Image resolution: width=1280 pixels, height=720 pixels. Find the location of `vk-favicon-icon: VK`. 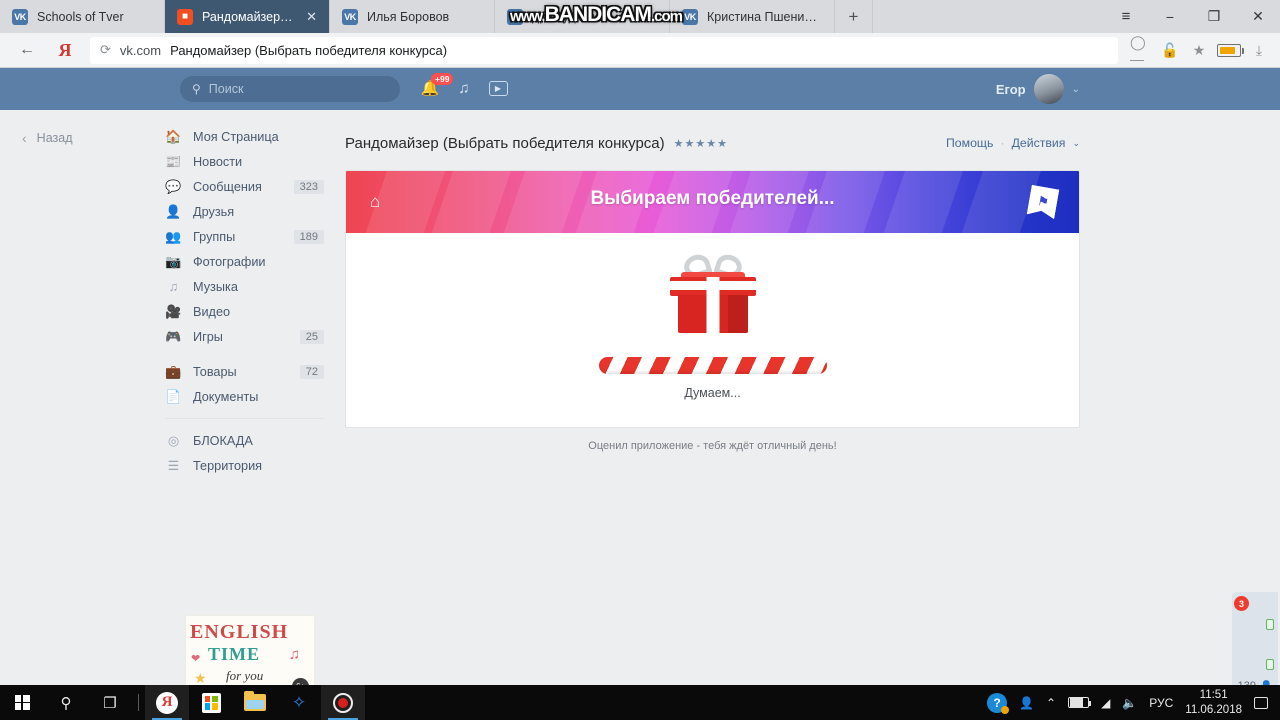

vk-favicon-icon: VK is located at coordinates (20, 16).